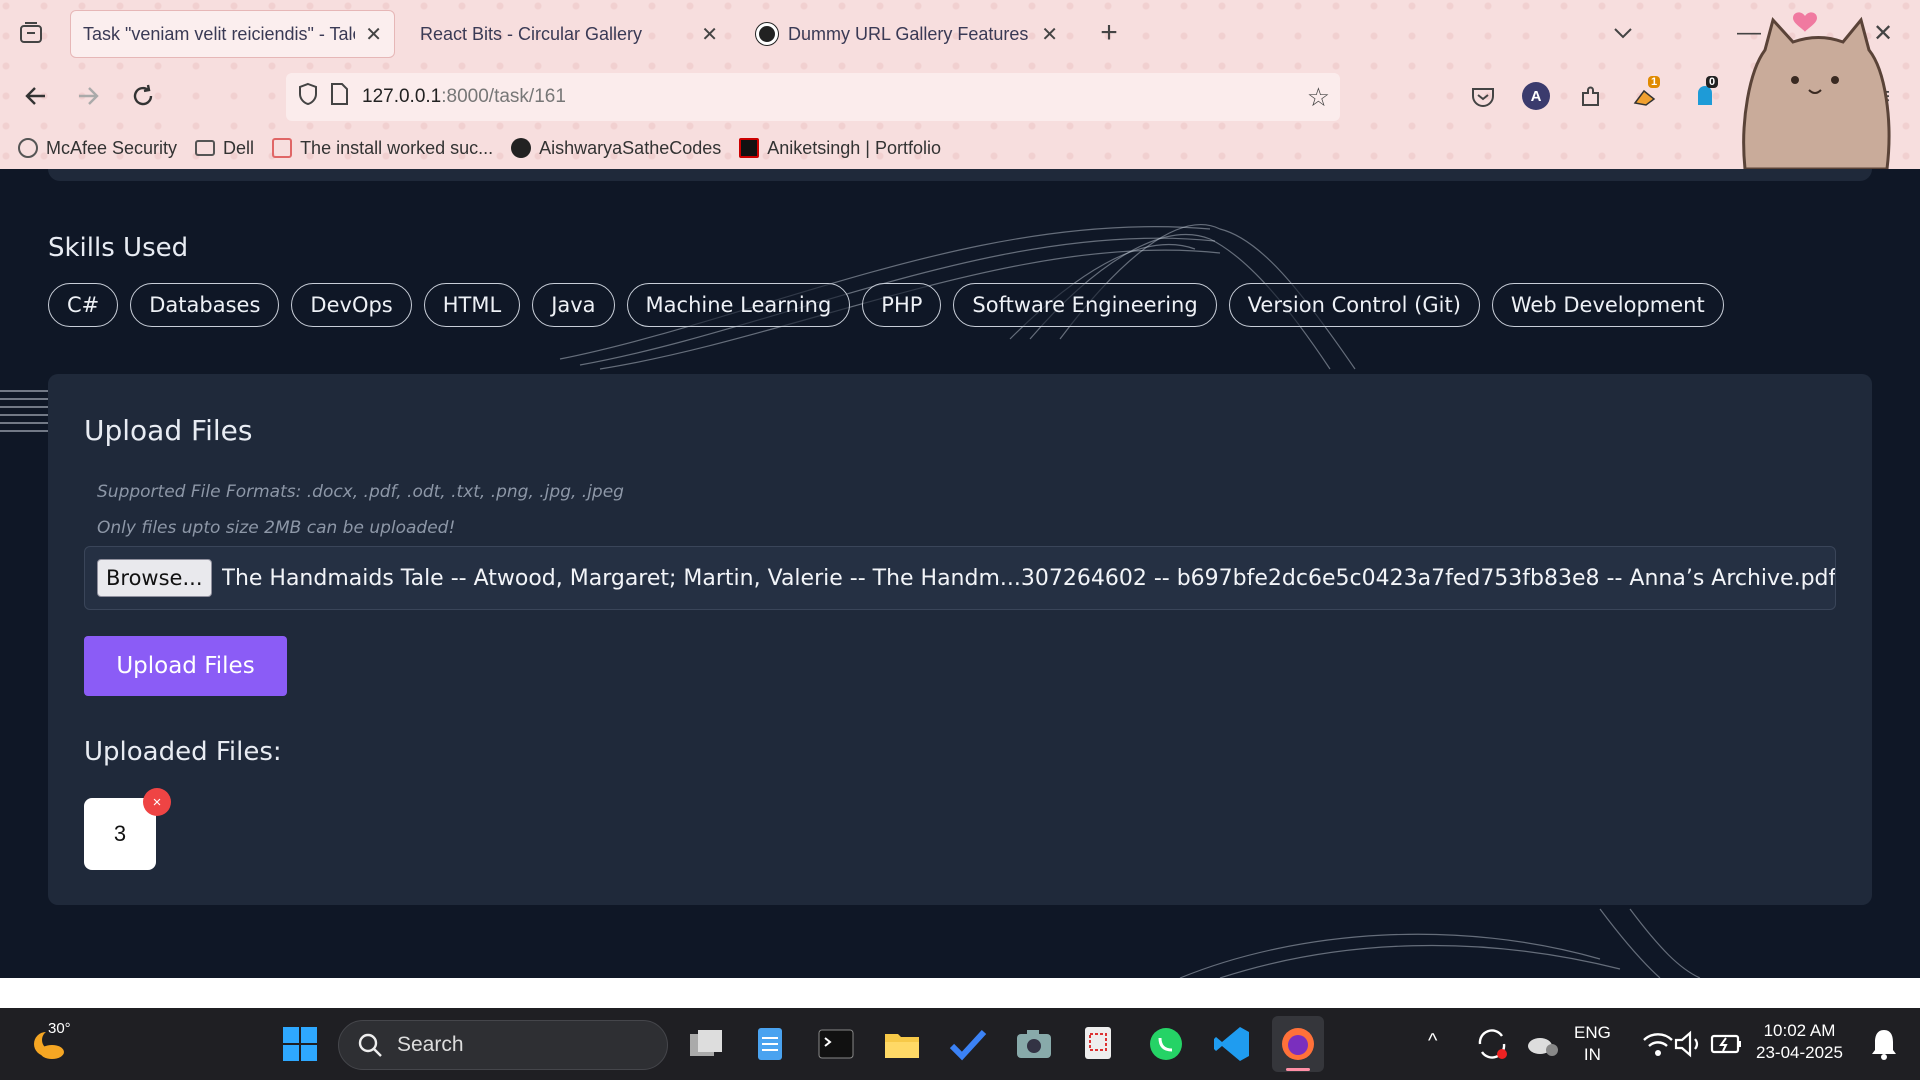  Describe the element at coordinates (503, 1045) in the screenshot. I see `taskbar-search: Search` at that location.